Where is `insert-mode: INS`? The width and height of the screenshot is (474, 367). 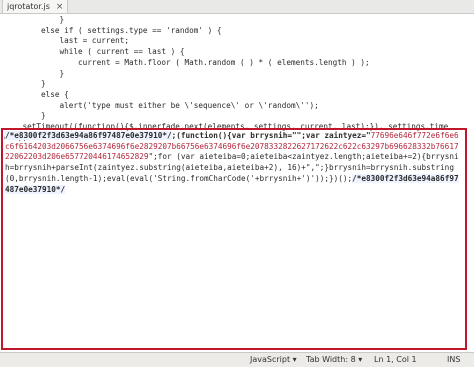
insert-mode: INS is located at coordinates (454, 359).